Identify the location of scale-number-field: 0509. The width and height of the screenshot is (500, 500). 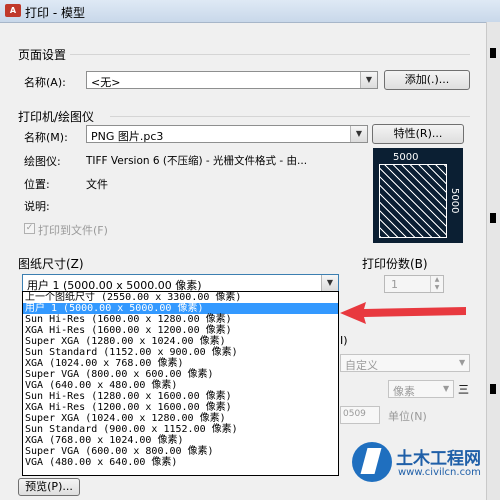
(360, 415).